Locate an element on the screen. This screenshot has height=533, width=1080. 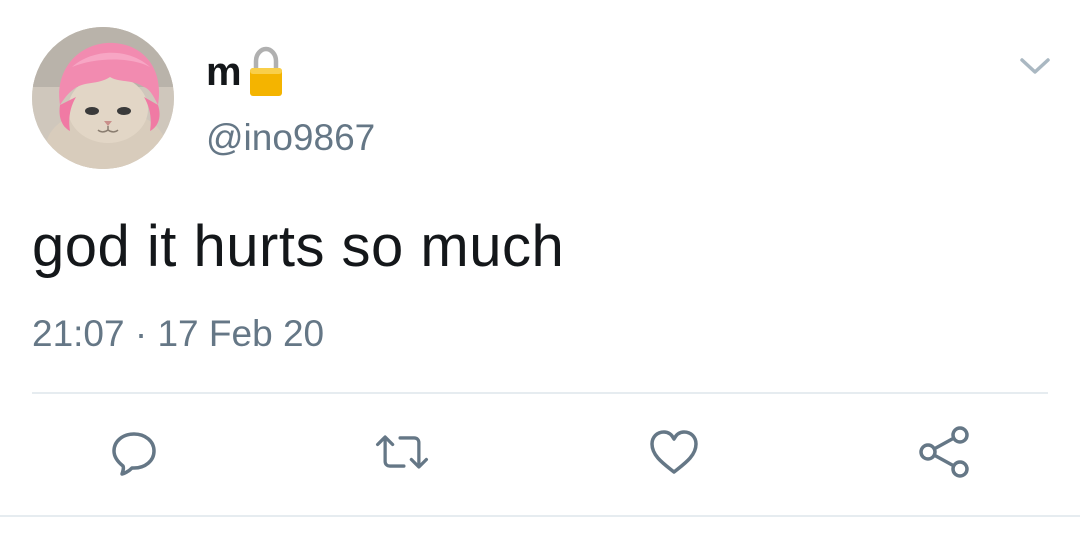
divider is located at coordinates (540, 393).